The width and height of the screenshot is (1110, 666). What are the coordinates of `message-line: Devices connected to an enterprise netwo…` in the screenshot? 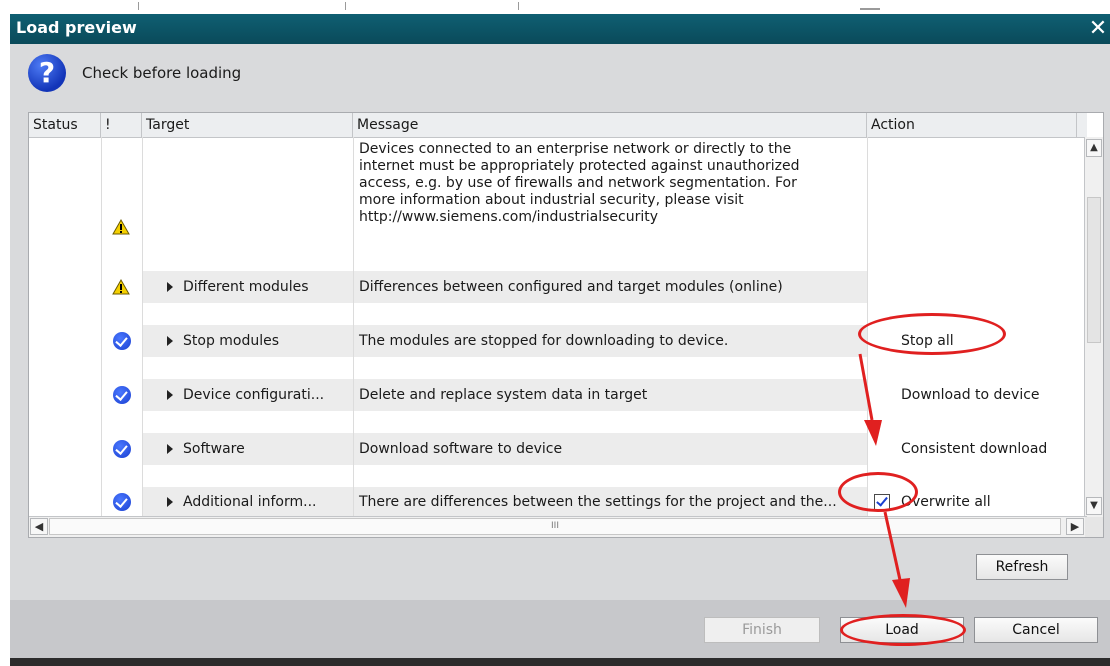 It's located at (575, 149).